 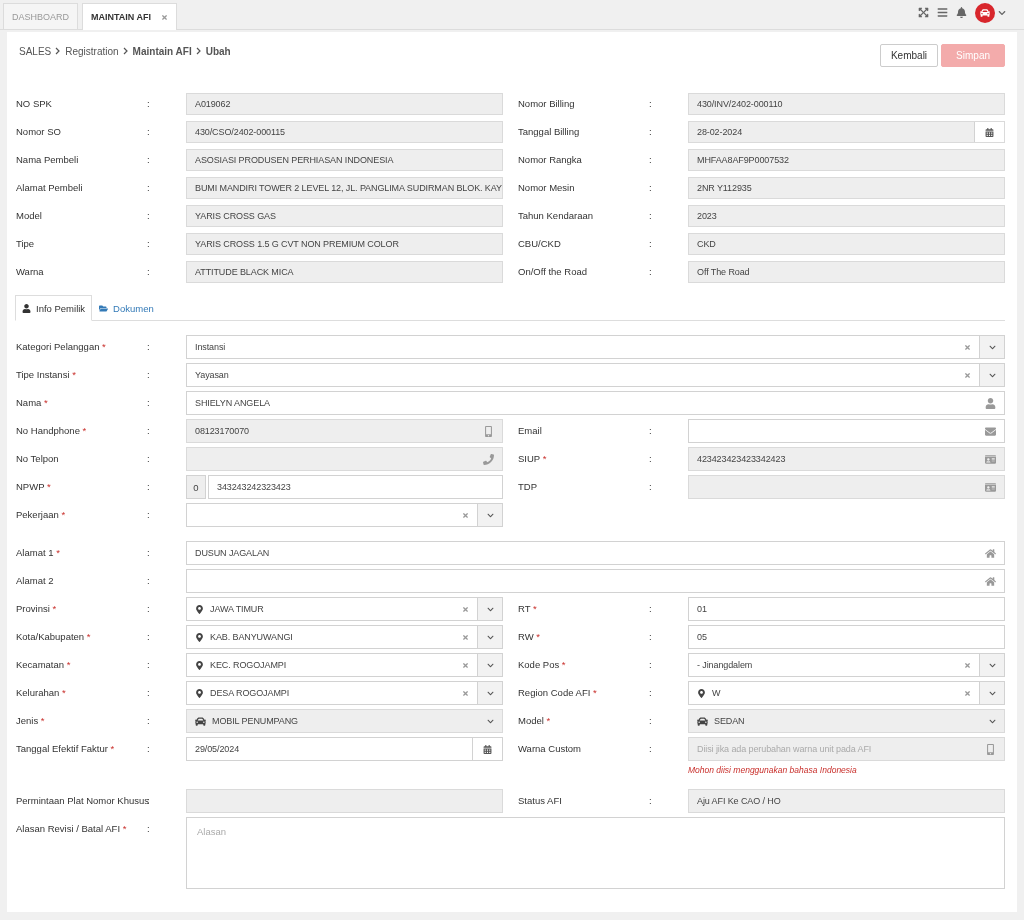 What do you see at coordinates (846, 104) in the screenshot?
I see `text-field: 430/INV/2402-000110` at bounding box center [846, 104].